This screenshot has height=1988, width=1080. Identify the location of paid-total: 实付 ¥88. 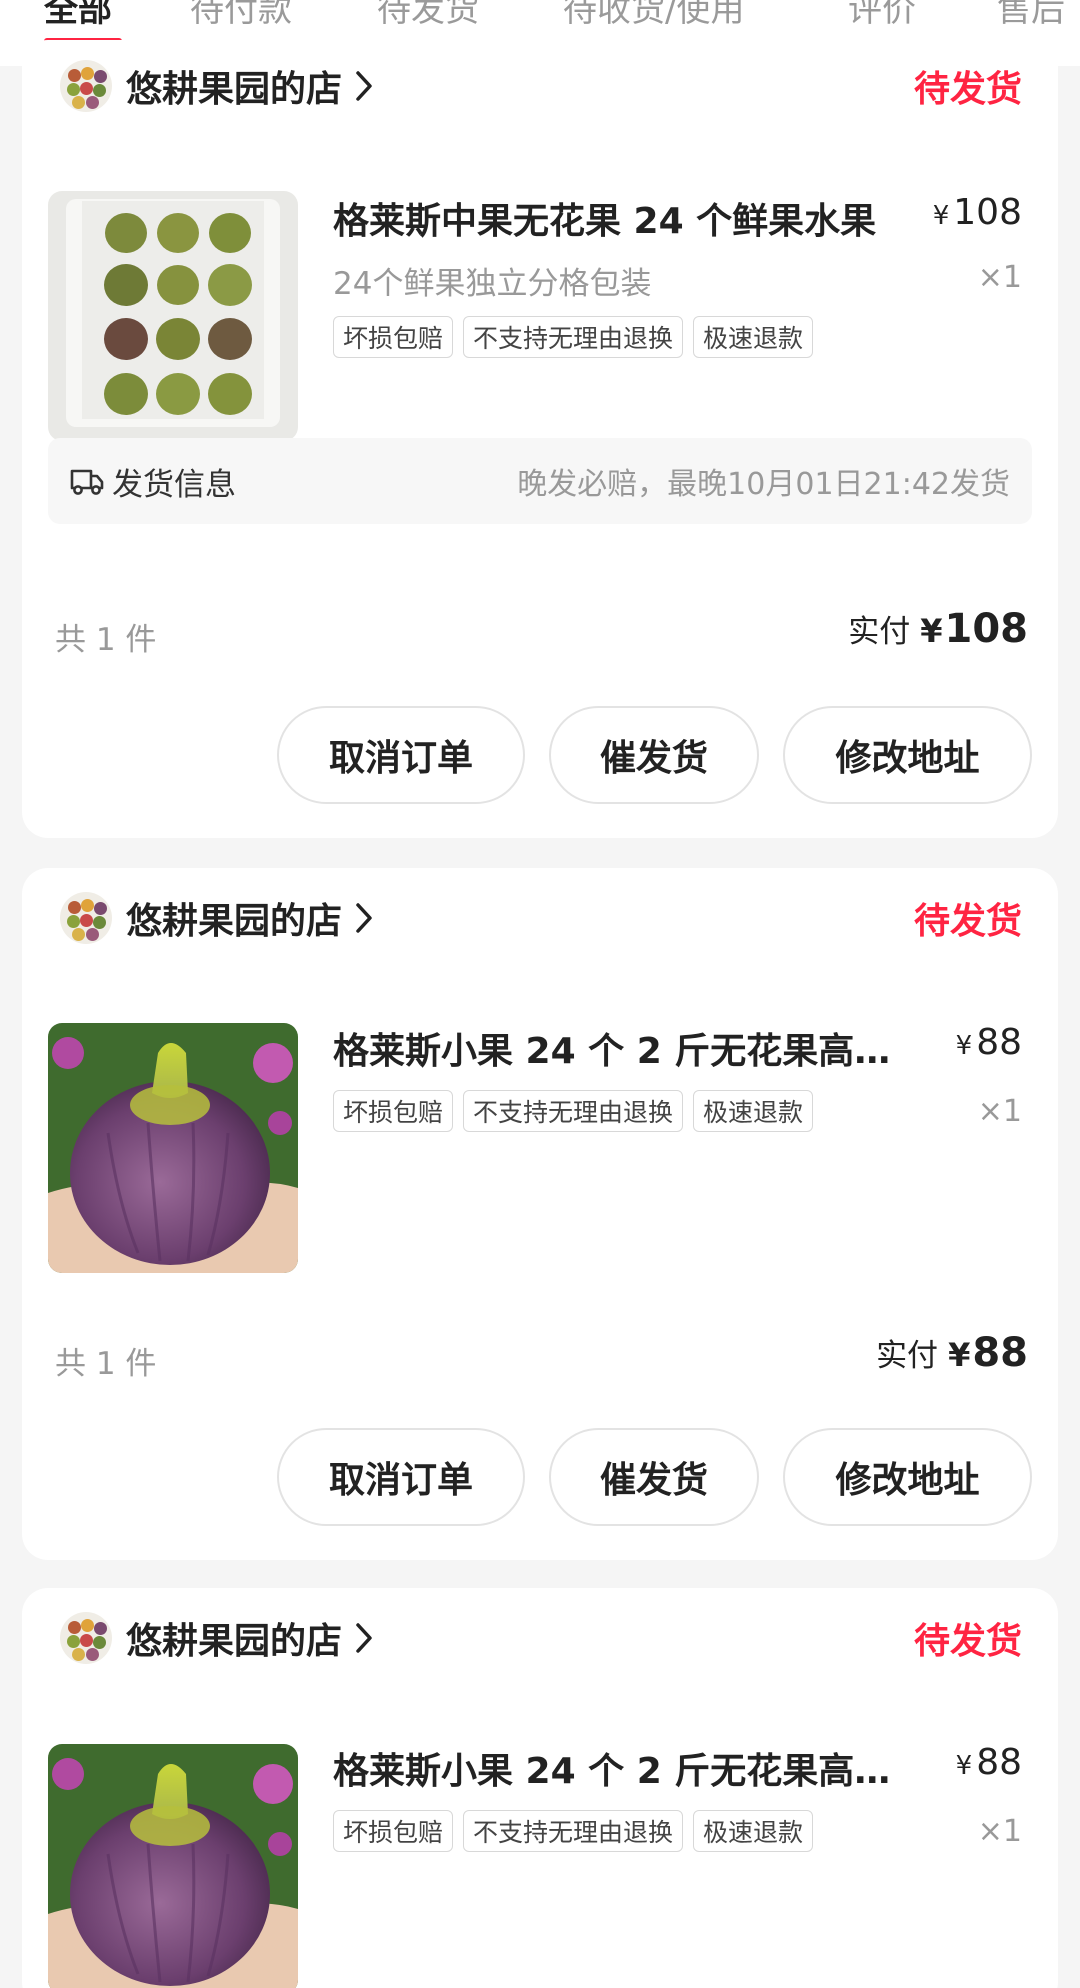
(952, 1353).